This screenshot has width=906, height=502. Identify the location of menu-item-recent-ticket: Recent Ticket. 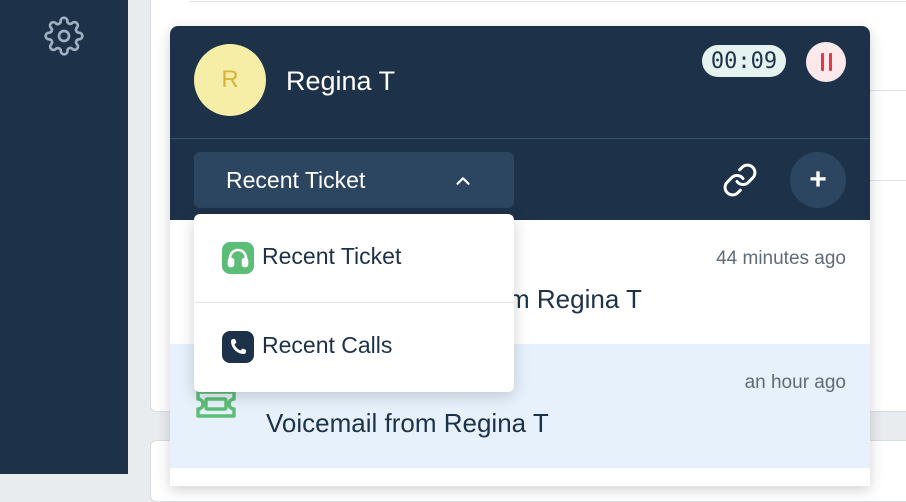
(354, 258).